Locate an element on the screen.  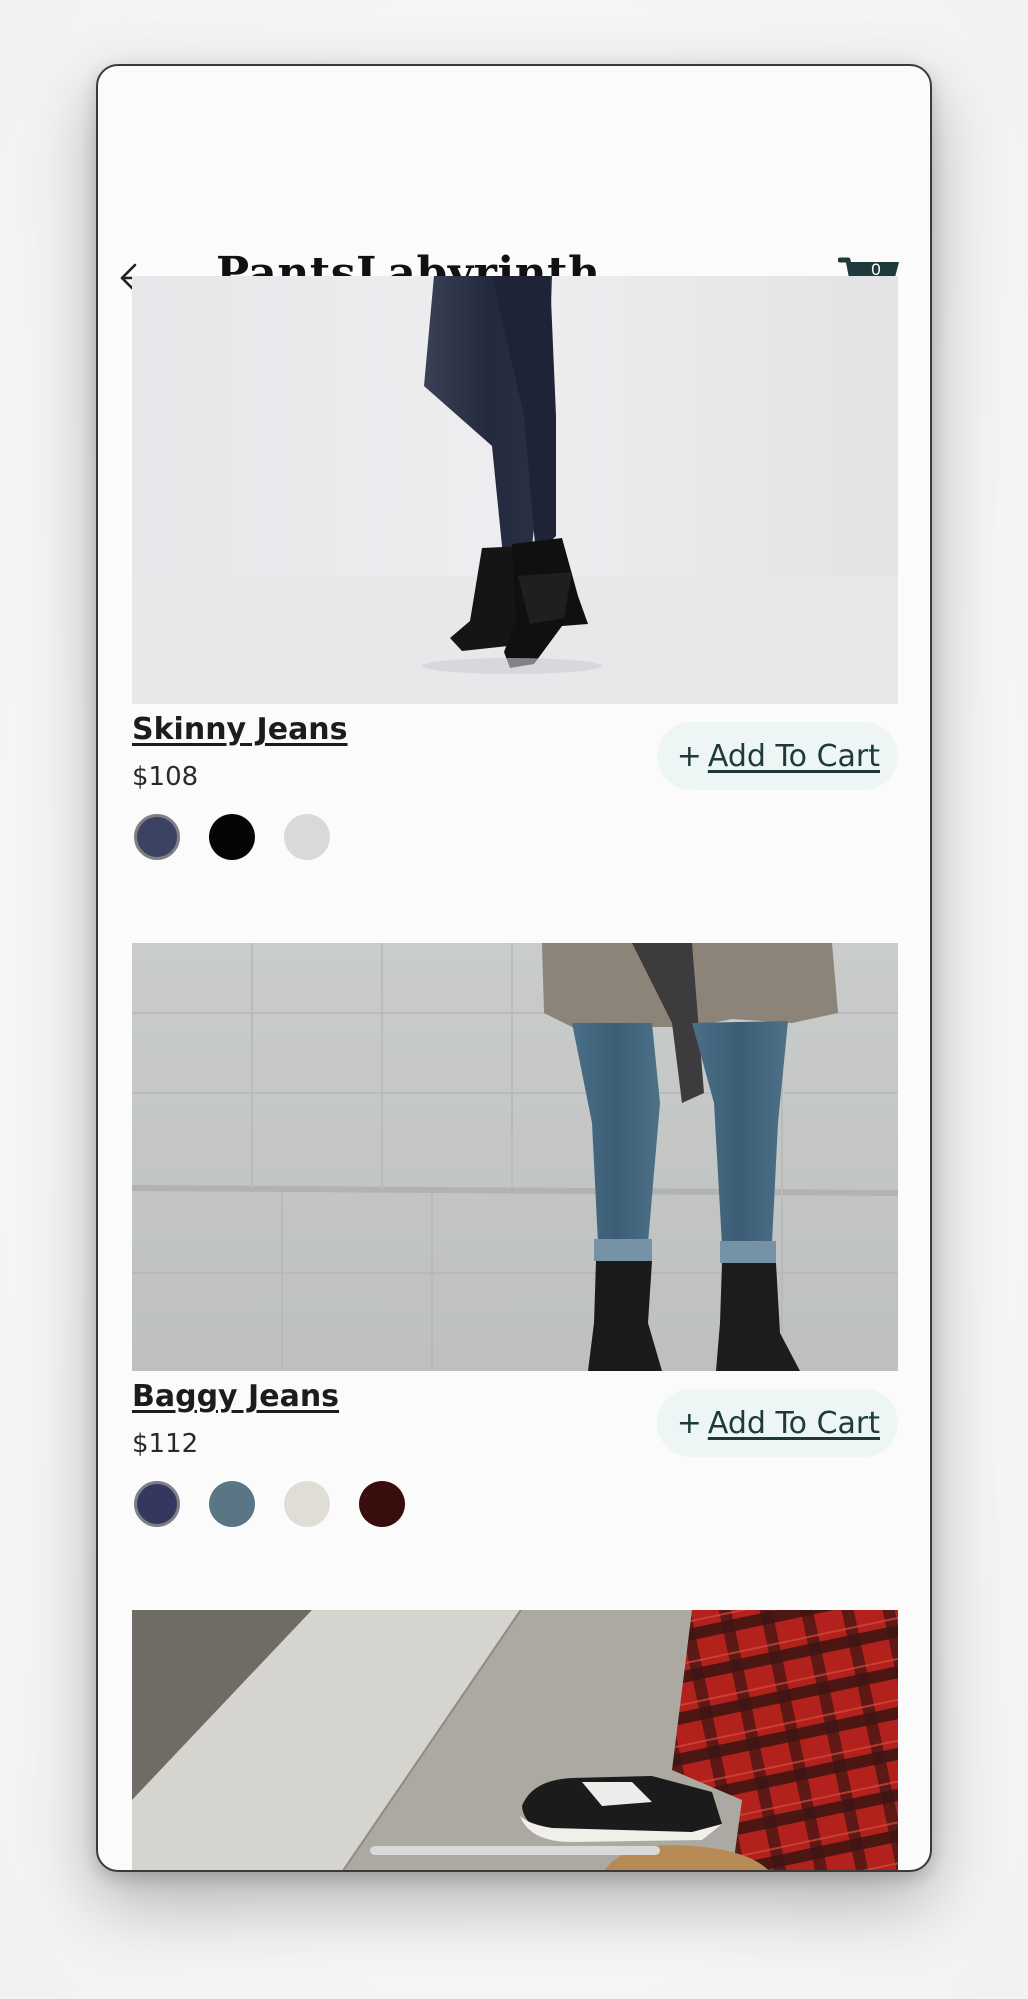
product-card is located at coordinates (515, 1740).